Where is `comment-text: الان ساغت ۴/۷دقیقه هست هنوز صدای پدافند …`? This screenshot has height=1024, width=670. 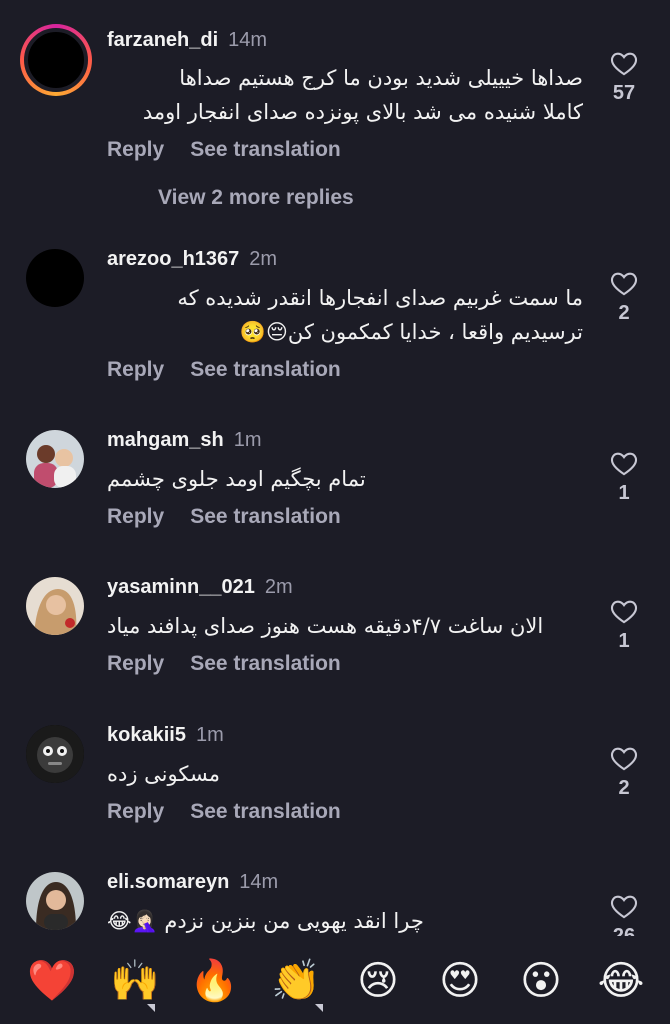 comment-text: الان ساغت ۴/۷دقیقه هست هنوز صدای پدافند … is located at coordinates (325, 626).